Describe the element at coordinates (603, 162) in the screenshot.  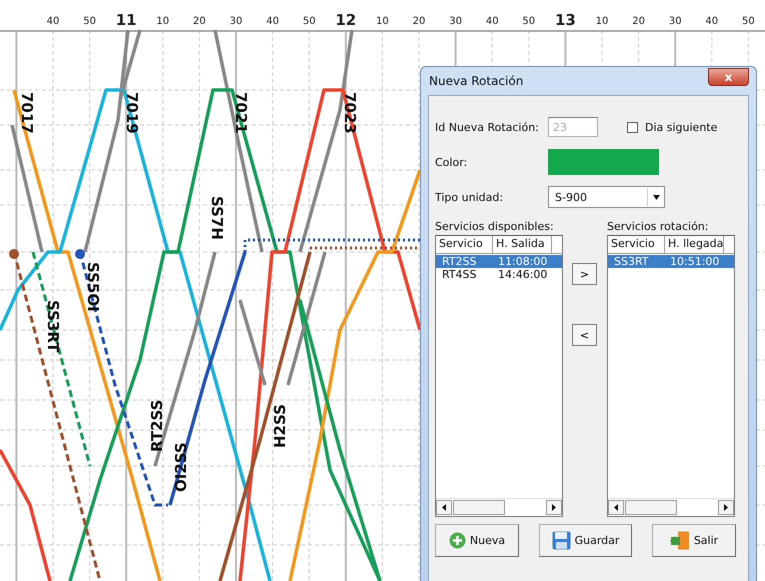
I see `color-swatch` at that location.